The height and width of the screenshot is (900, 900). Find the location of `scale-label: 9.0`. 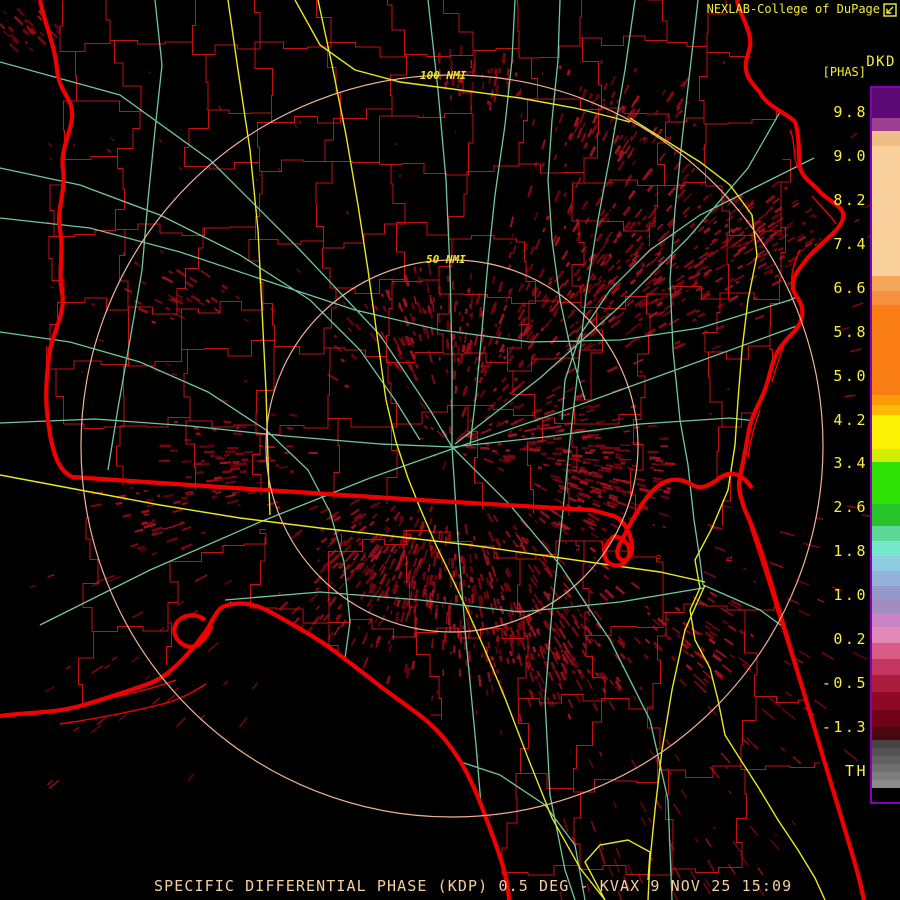

scale-label: 9.0 is located at coordinates (850, 155).